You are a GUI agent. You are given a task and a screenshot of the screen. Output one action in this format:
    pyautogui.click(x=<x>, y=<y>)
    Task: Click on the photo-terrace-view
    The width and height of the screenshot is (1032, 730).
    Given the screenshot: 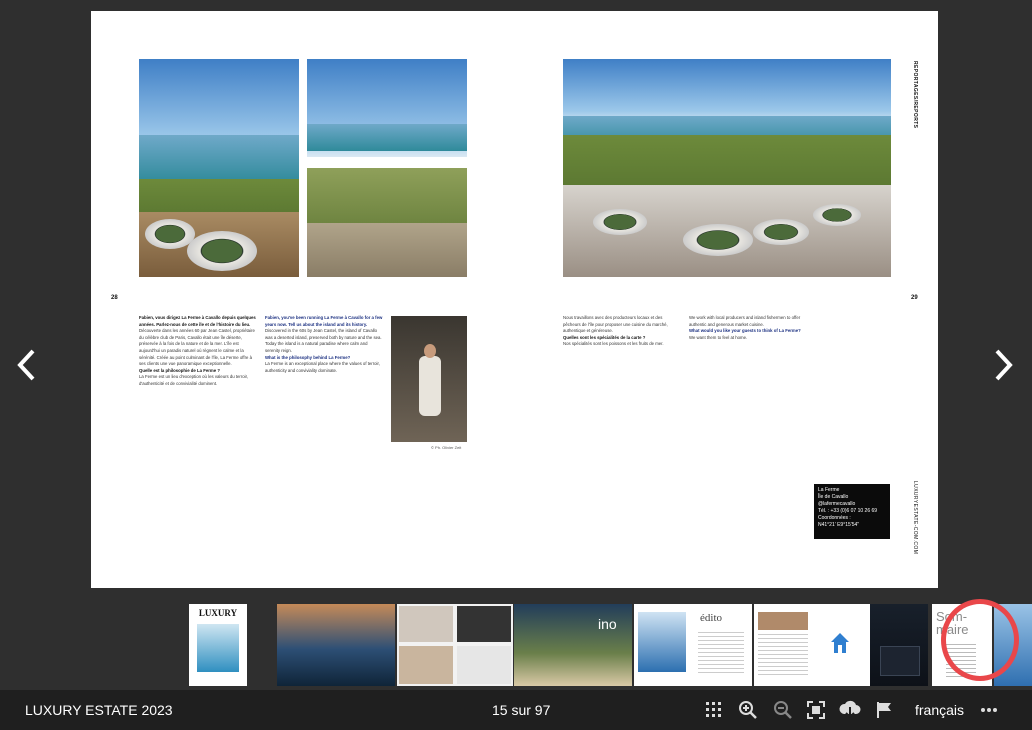 What is the action you would take?
    pyautogui.click(x=387, y=168)
    